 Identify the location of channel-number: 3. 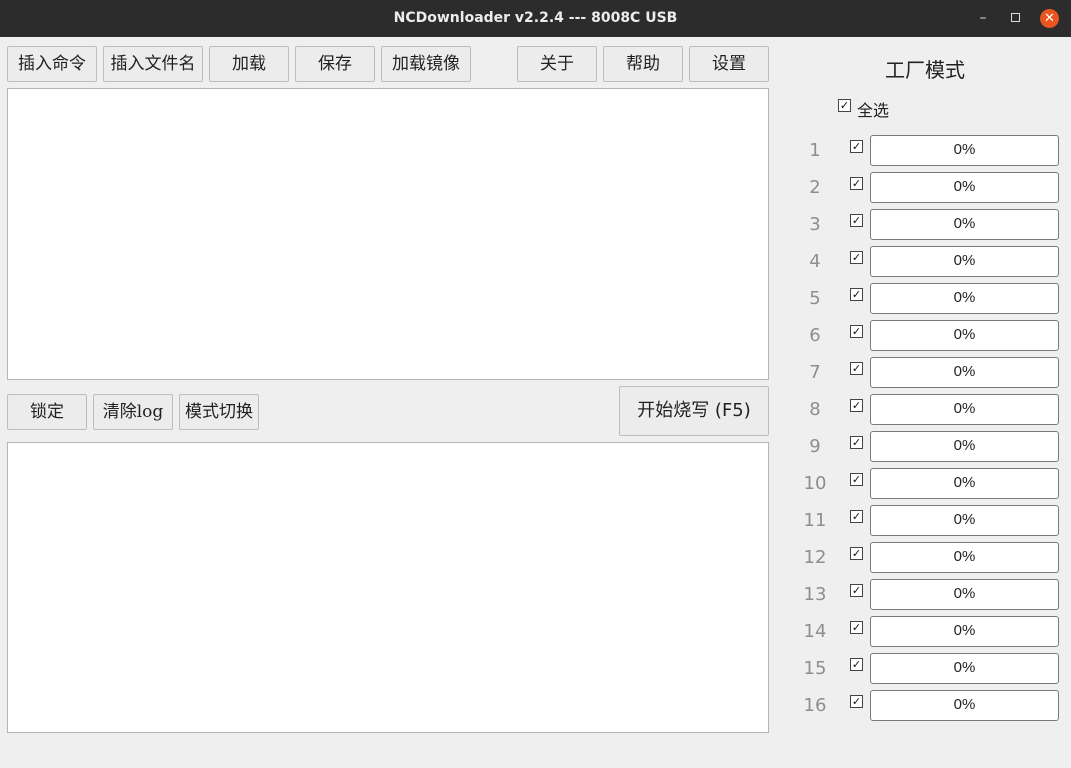
(815, 224).